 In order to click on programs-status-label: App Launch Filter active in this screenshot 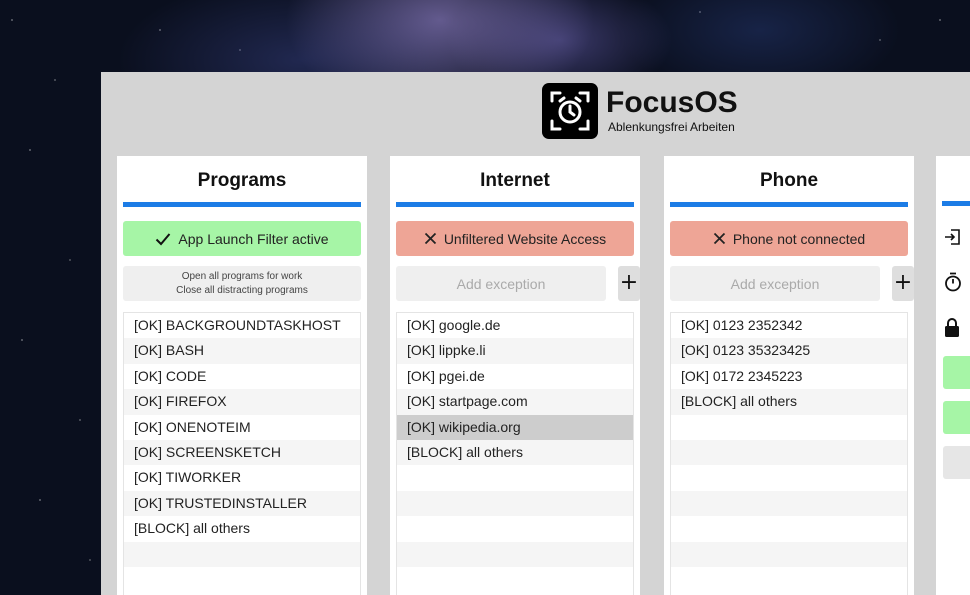, I will do `click(253, 238)`.